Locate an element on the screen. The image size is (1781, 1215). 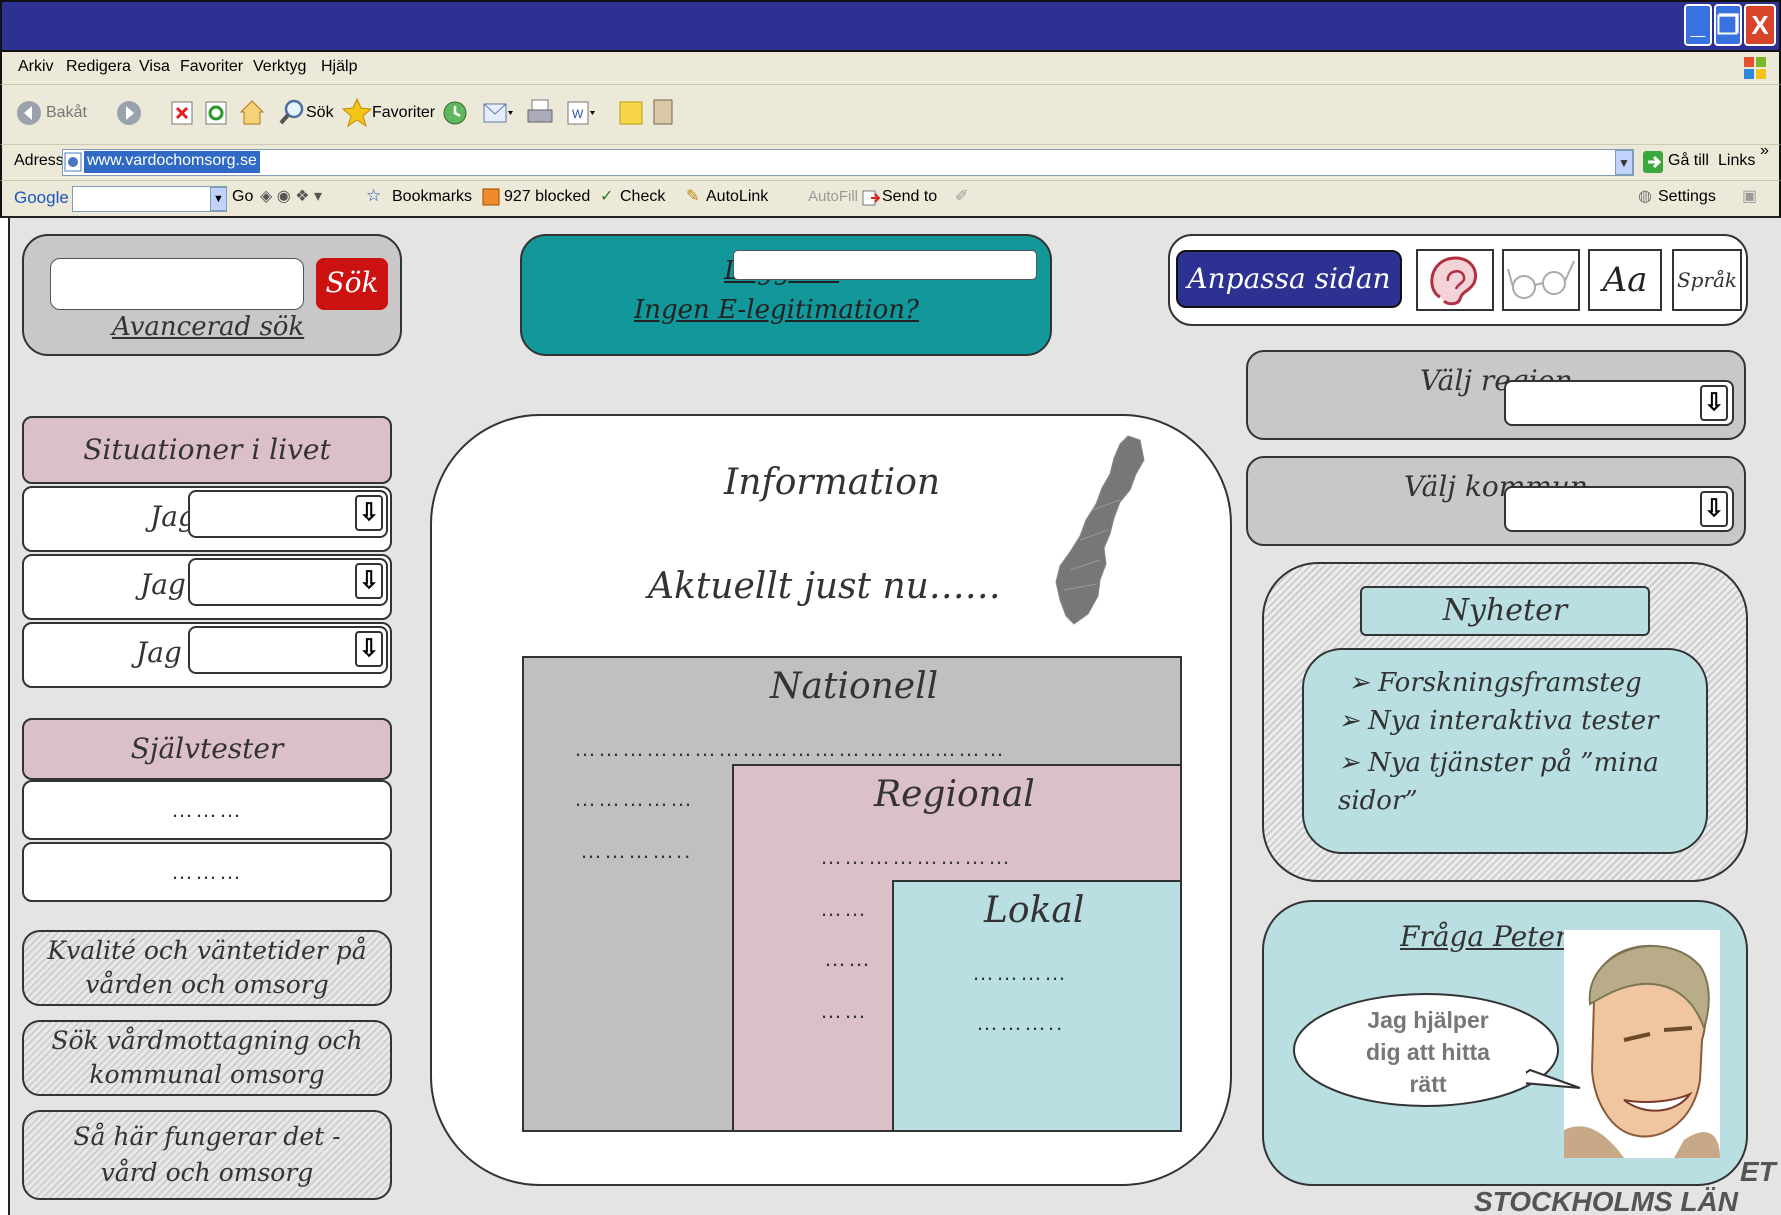
ask-peter-link: Fråga Peter is located at coordinates (1482, 936).